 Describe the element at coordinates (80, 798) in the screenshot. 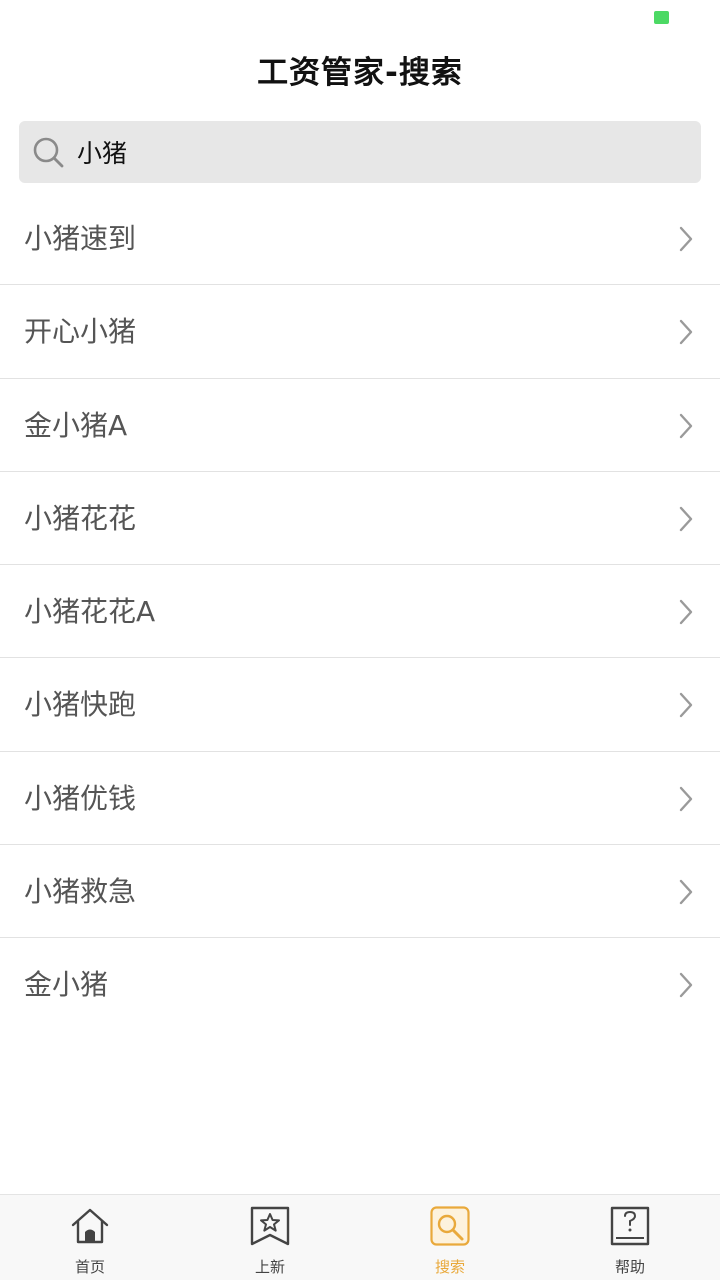

I see `list-item-label: 小猪优钱` at that location.